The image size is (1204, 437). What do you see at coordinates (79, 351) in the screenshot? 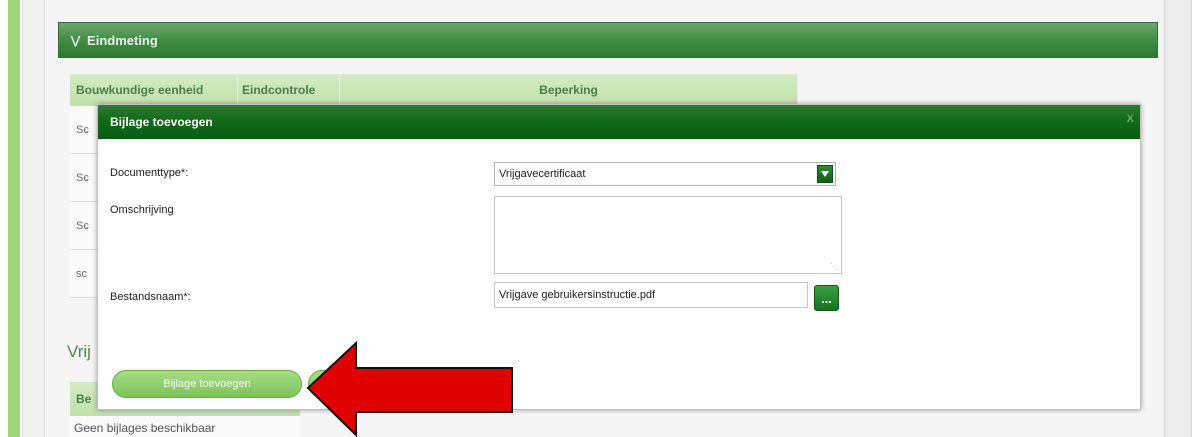
I see `vrijgave-title: Vrij` at bounding box center [79, 351].